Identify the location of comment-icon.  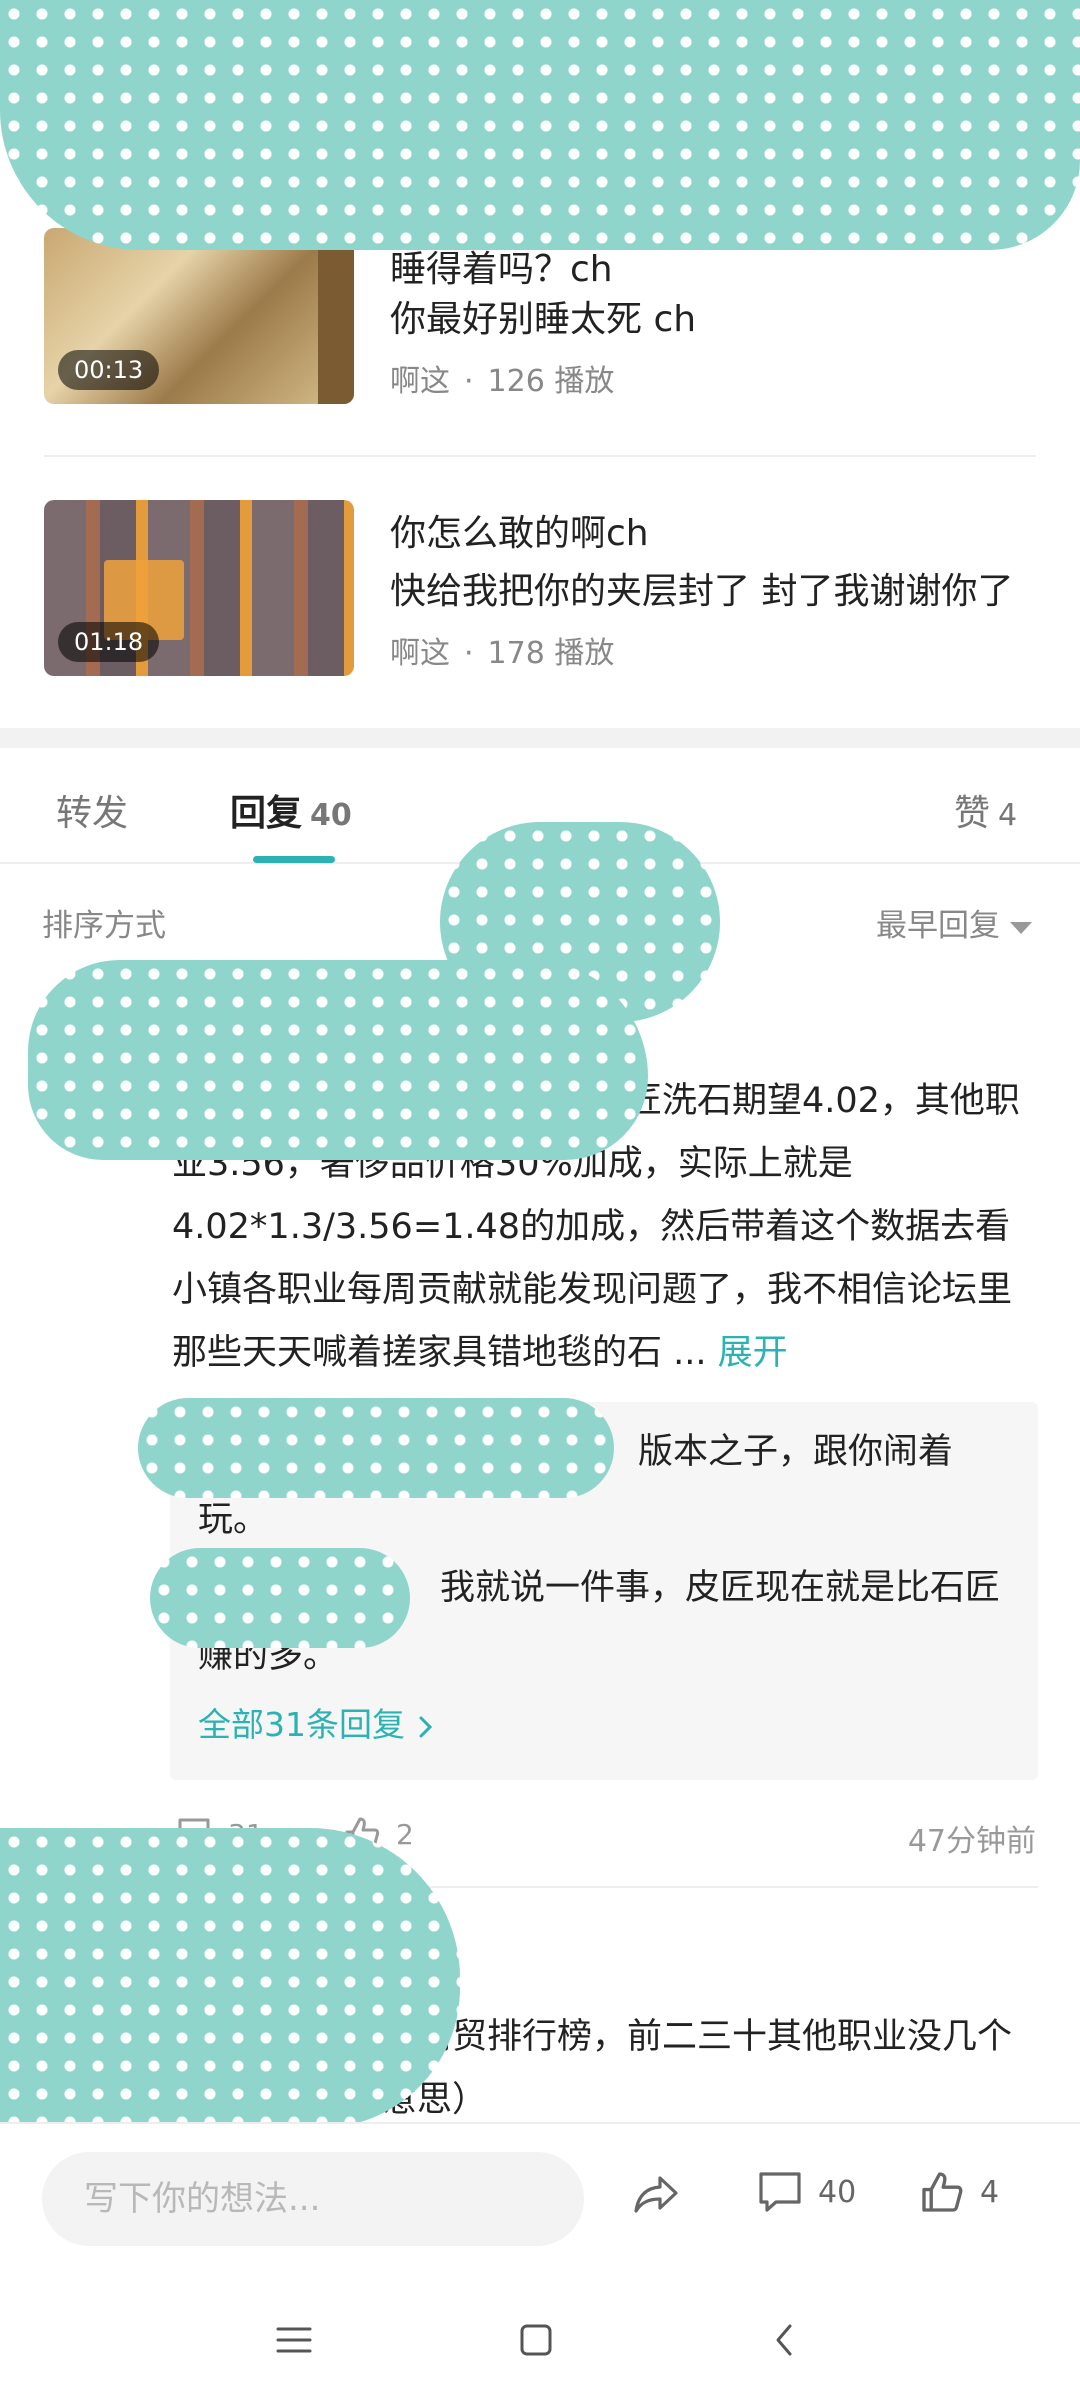
(780, 2192).